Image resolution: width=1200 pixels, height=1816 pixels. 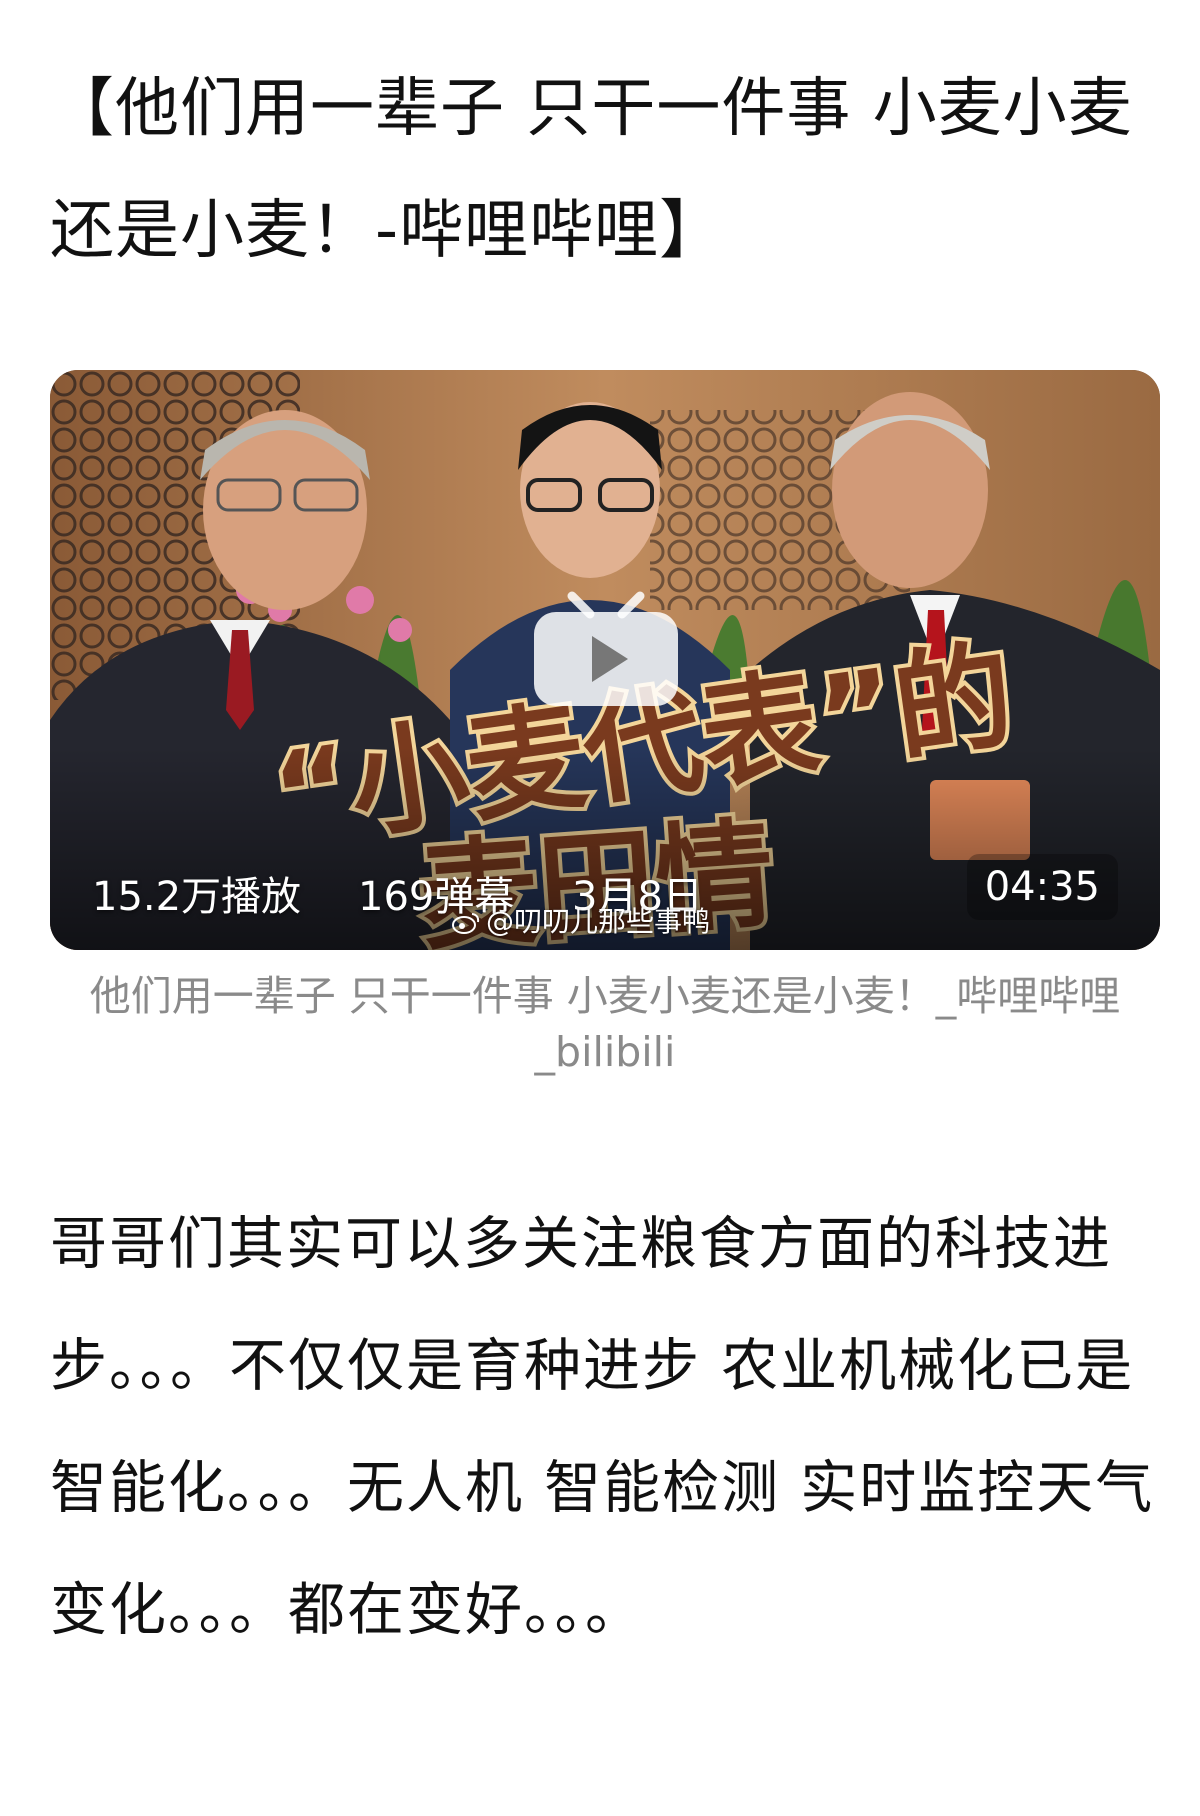 I want to click on weibo-icon, so click(x=466, y=923).